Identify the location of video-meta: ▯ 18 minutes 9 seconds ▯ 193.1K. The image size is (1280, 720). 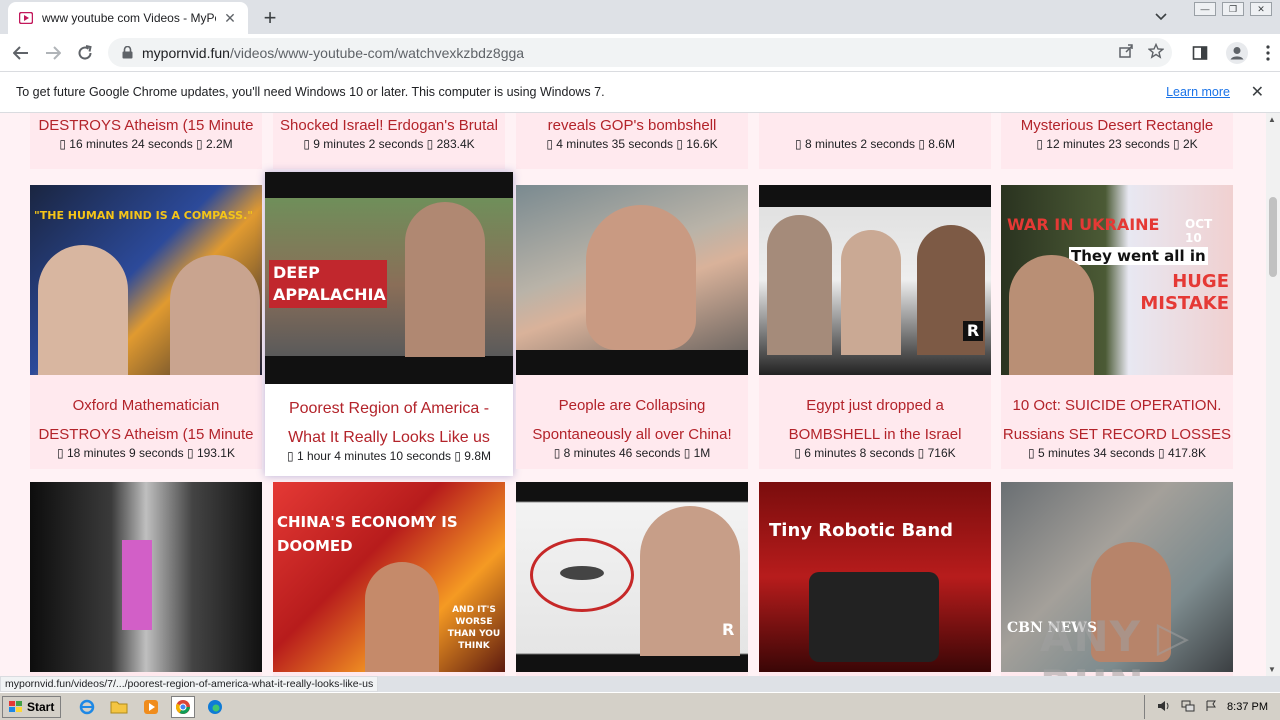
(146, 453).